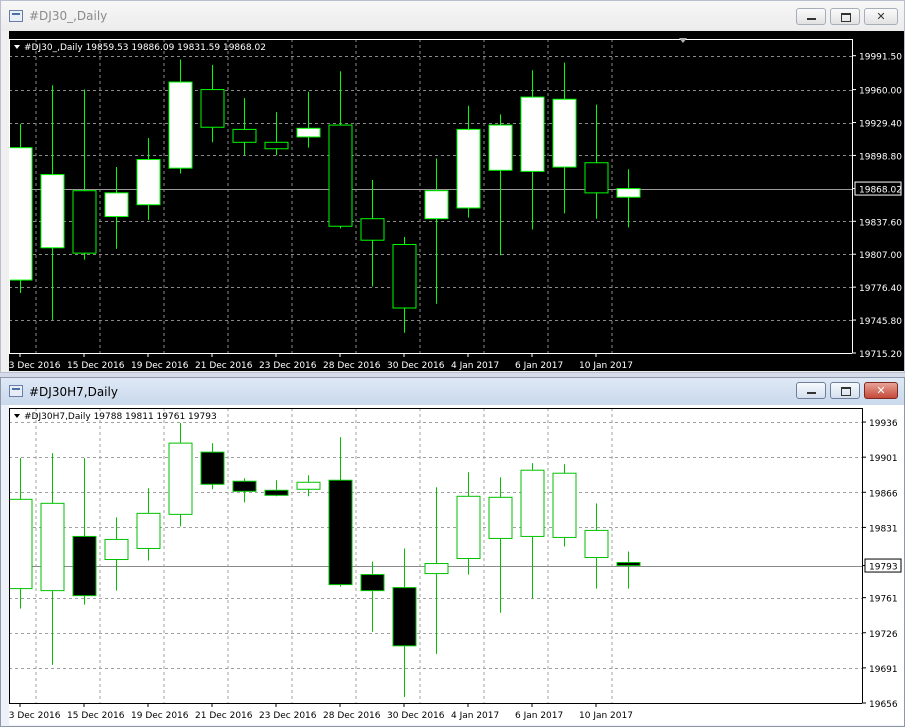 Image resolution: width=905 pixels, height=727 pixels. What do you see at coordinates (880, 256) in the screenshot?
I see `y-tick-label: 19807.00` at bounding box center [880, 256].